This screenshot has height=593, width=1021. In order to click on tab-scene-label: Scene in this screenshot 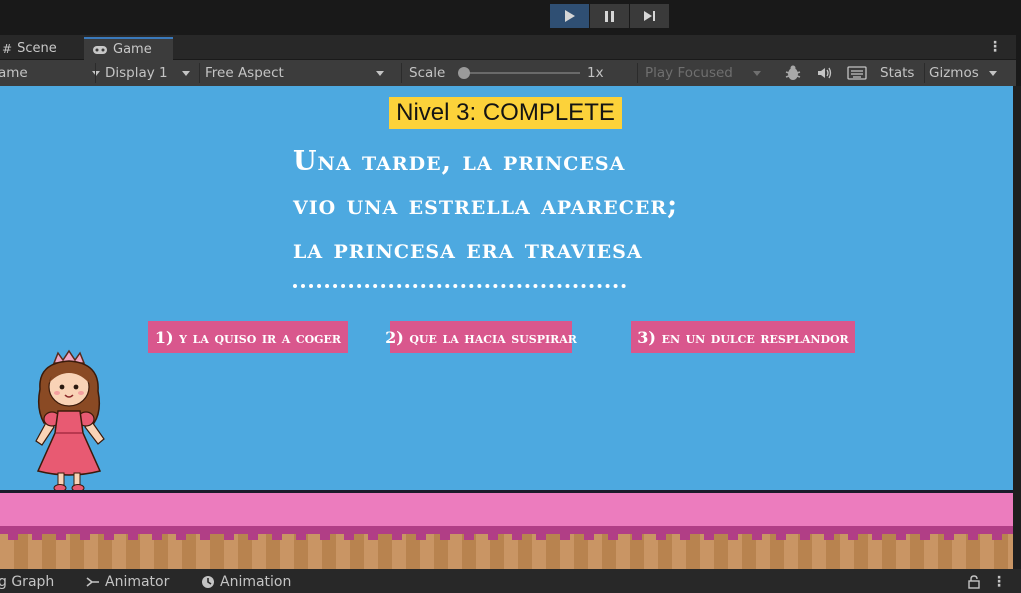, I will do `click(37, 48)`.